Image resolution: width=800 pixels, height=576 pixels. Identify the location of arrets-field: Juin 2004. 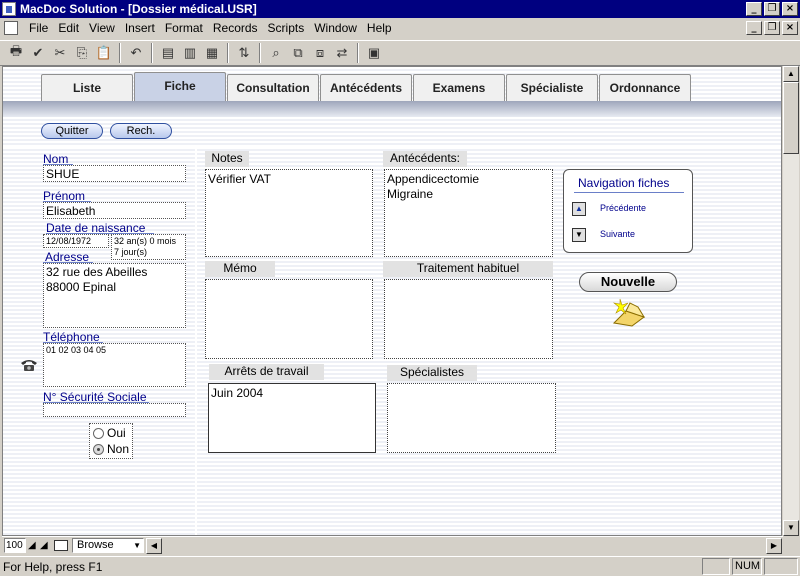
(292, 418).